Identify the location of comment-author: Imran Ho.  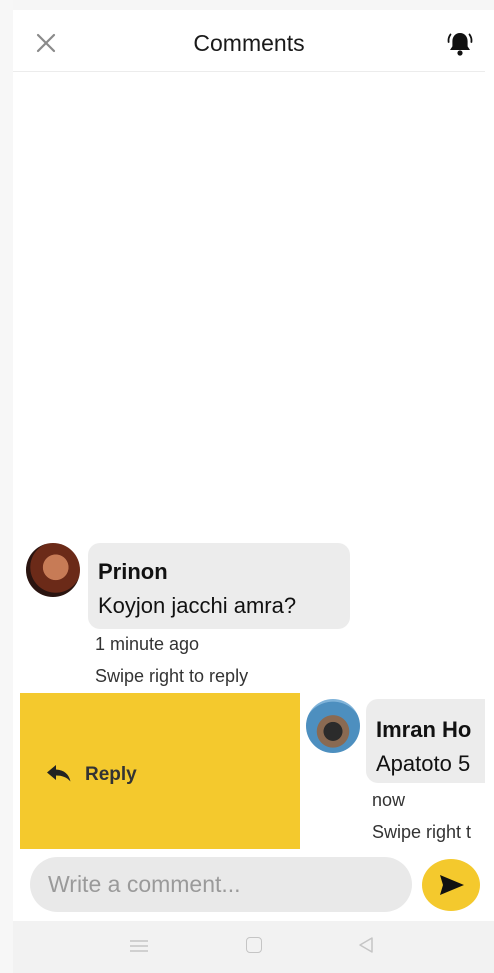
(424, 729).